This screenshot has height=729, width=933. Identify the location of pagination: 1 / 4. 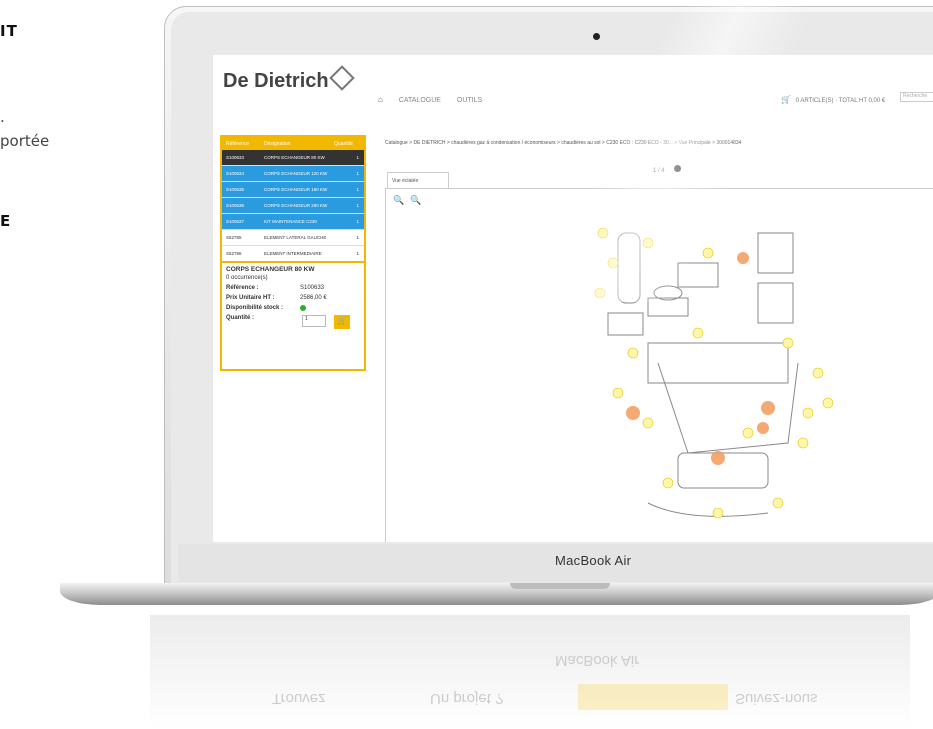
(667, 169).